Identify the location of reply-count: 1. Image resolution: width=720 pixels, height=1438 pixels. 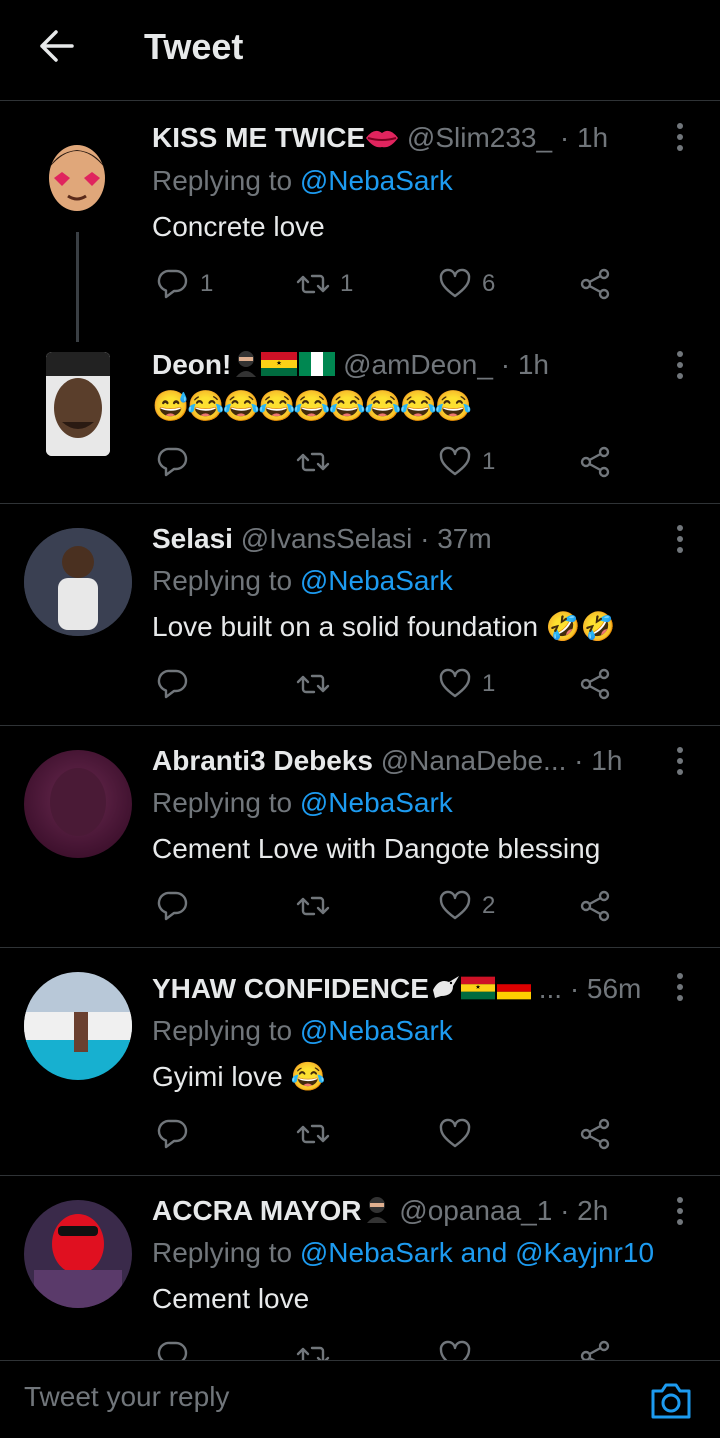
(207, 283).